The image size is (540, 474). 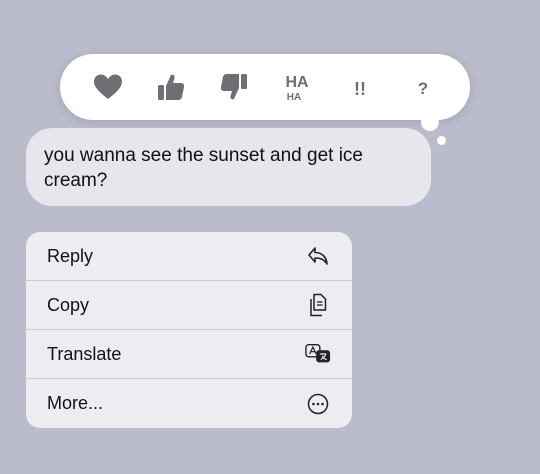 What do you see at coordinates (318, 354) in the screenshot?
I see `translate-icon` at bounding box center [318, 354].